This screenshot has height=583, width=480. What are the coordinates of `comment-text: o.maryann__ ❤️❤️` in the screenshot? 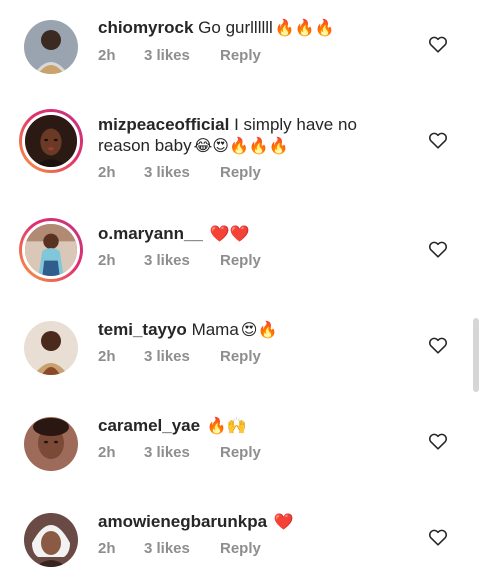 It's located at (248, 233).